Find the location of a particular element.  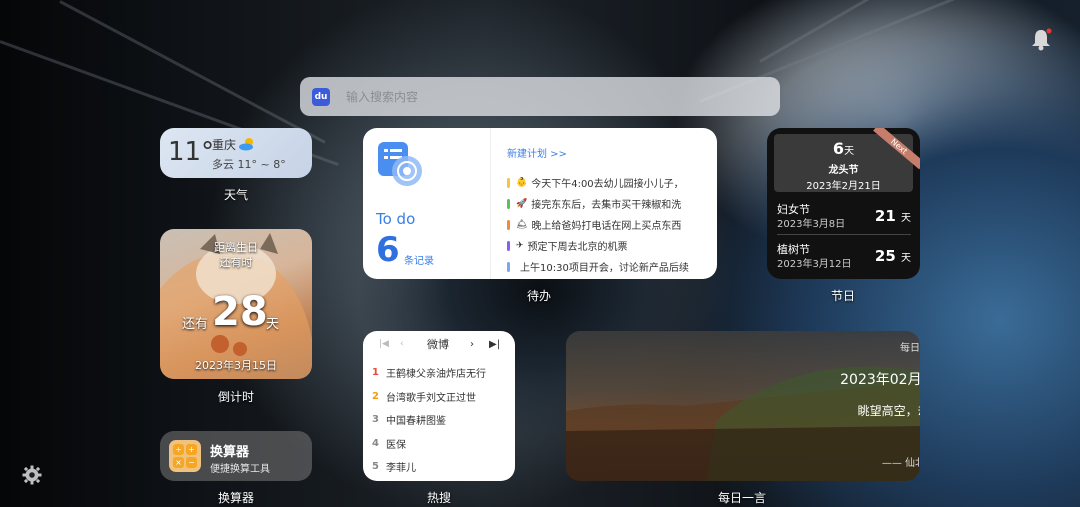

hot-search-list: 1 王鹤棣父亲油炸店无行 2 台湾歌手刘文正过世 3 中国春耕图鉴 4 医保 5 李菲儿 is located at coordinates (439, 420).